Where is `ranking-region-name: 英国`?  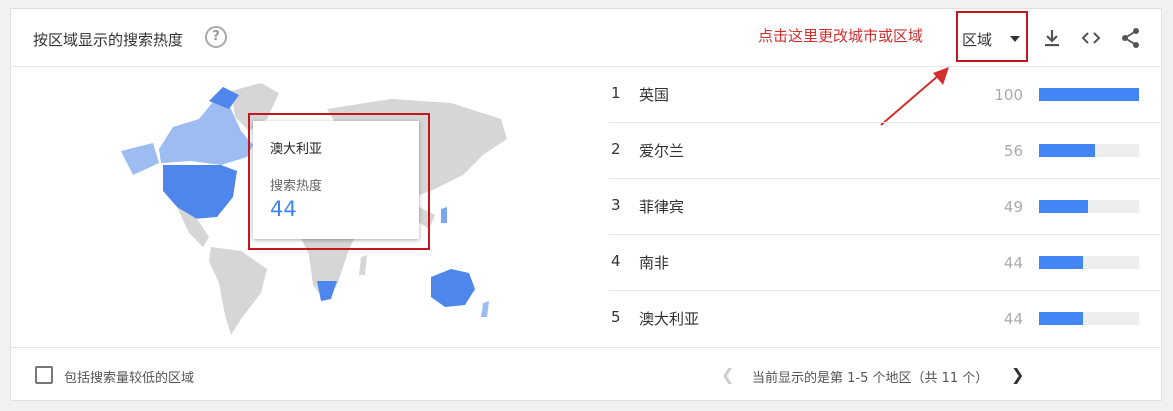
ranking-region-name: 英国 is located at coordinates (654, 94).